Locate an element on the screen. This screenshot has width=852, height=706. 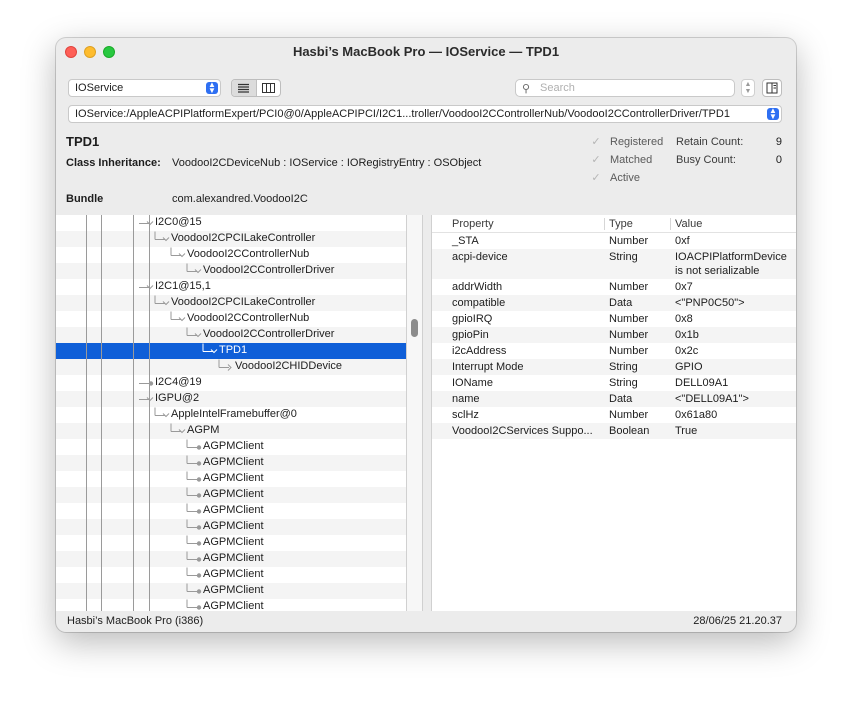
property-row: gpioPin Number 0x1b is located at coordinates (614, 335).